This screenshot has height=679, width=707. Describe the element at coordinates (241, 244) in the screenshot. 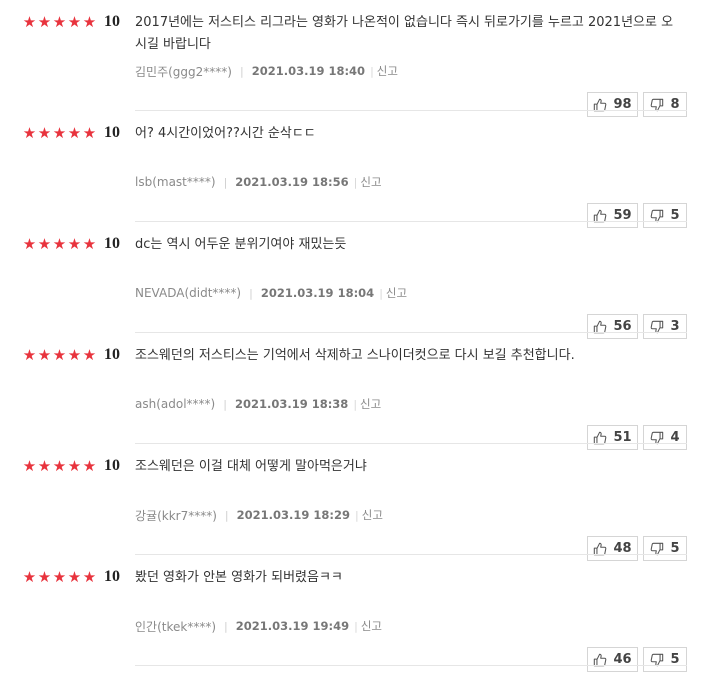

I see `review-text: dc는 역시 어두운 분위기여야 재밌는듯` at that location.